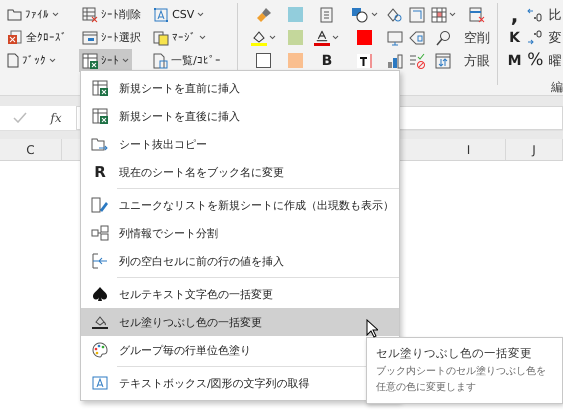 The image size is (563, 410). I want to click on folder-icon, so click(14, 14).